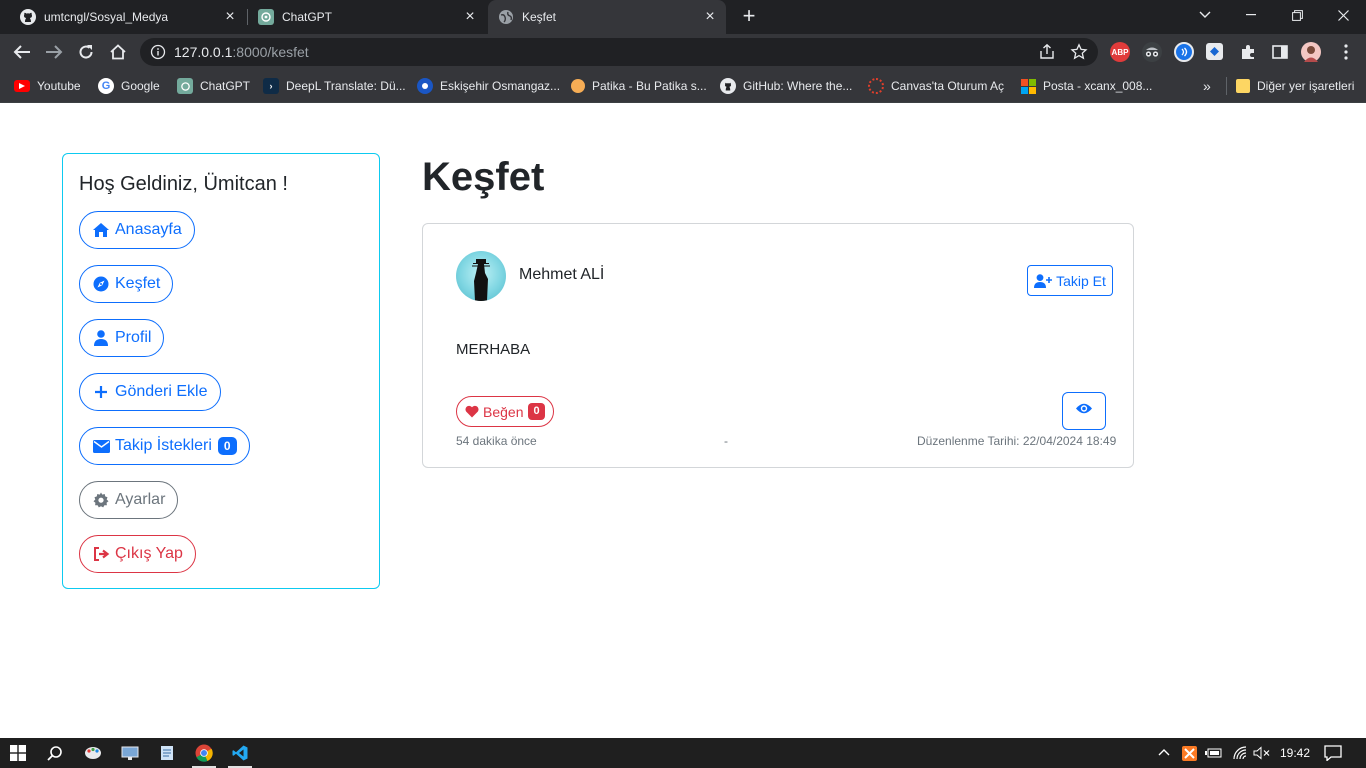 Image resolution: width=1366 pixels, height=768 pixels. Describe the element at coordinates (101, 284) in the screenshot. I see `compass-icon` at that location.